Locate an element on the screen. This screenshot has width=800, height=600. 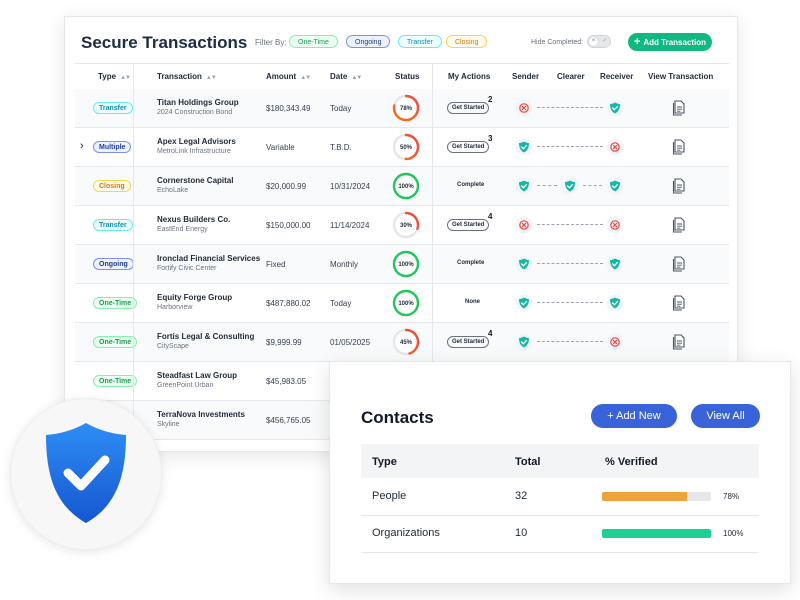
amount: $9,999.99 is located at coordinates (284, 342).